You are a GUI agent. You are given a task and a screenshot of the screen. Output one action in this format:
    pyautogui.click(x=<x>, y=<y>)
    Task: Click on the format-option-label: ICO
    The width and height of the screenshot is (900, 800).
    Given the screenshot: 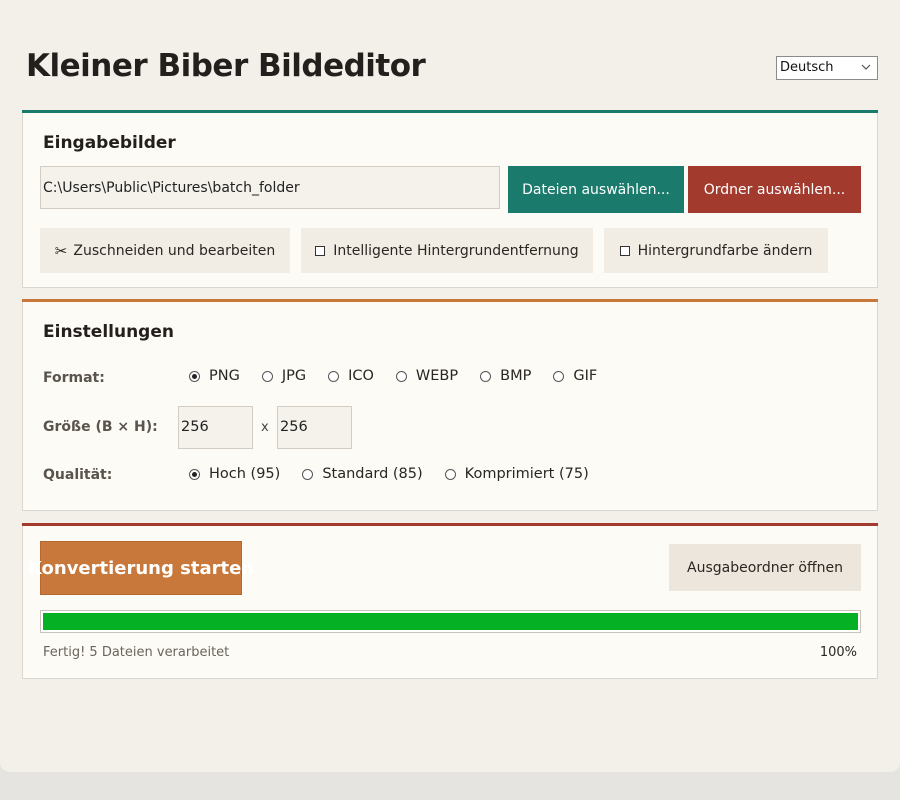 What is the action you would take?
    pyautogui.click(x=361, y=376)
    